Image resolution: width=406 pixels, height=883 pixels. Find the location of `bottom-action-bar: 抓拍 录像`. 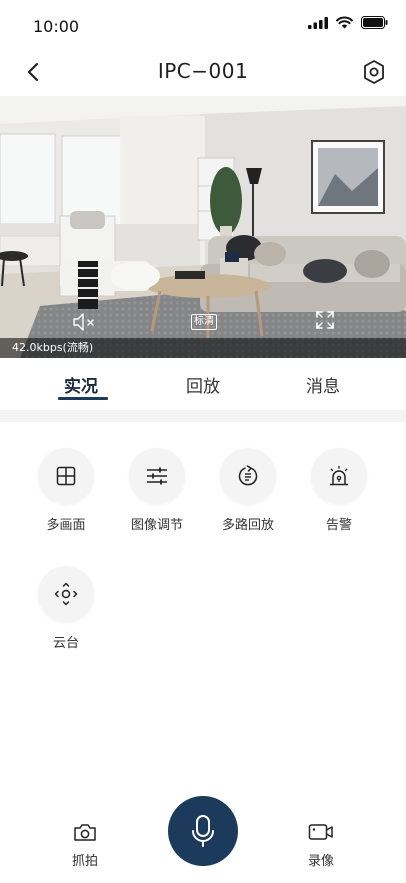

bottom-action-bar: 抓拍 录像 is located at coordinates (203, 836).